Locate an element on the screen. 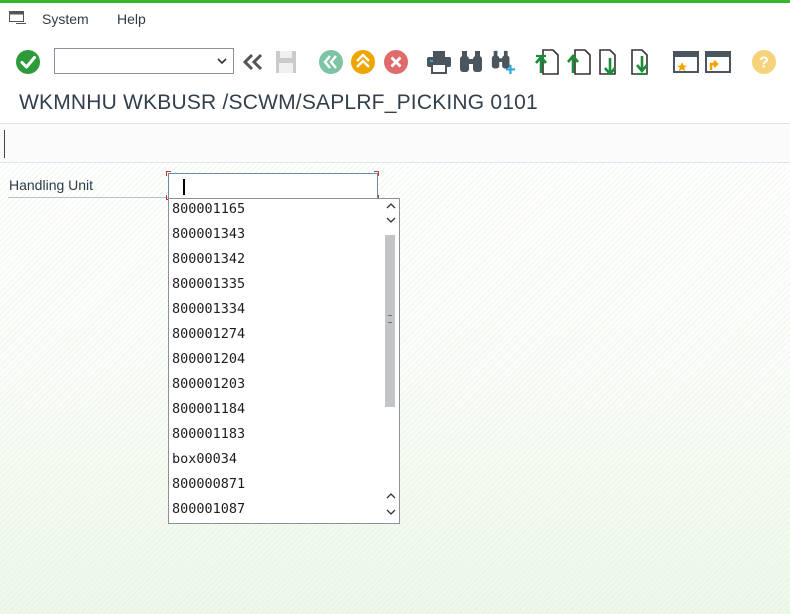 The width and height of the screenshot is (790, 614). previous-page-icon is located at coordinates (579, 62).